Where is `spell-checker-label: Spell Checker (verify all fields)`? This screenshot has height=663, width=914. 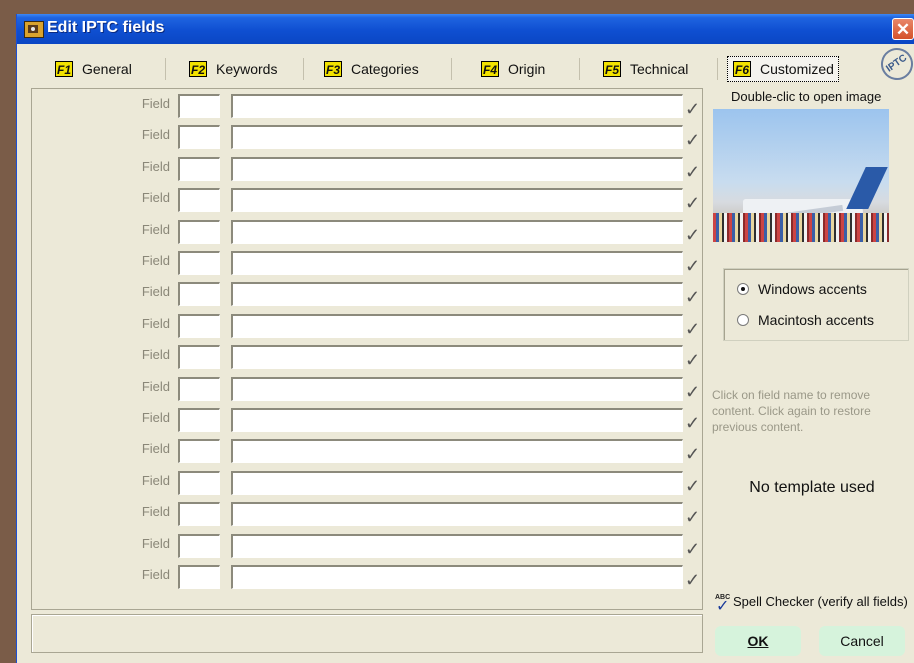
spell-checker-label: Spell Checker (verify all fields) is located at coordinates (820, 601).